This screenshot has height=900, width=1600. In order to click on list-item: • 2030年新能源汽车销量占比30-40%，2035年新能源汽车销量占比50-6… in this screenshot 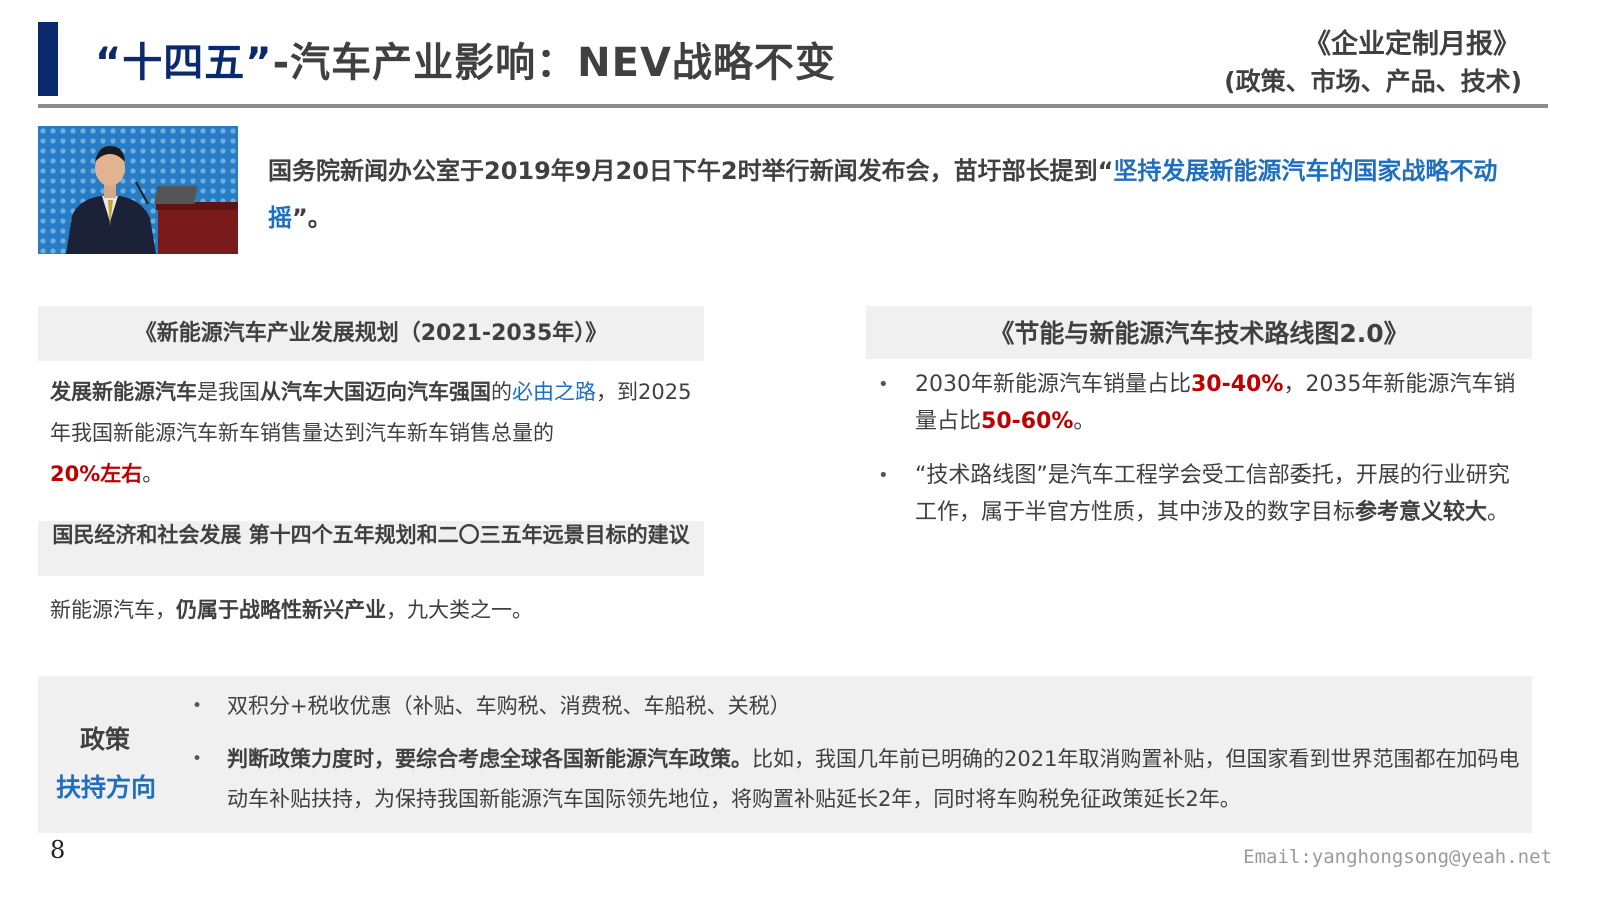, I will do `click(1200, 403)`.